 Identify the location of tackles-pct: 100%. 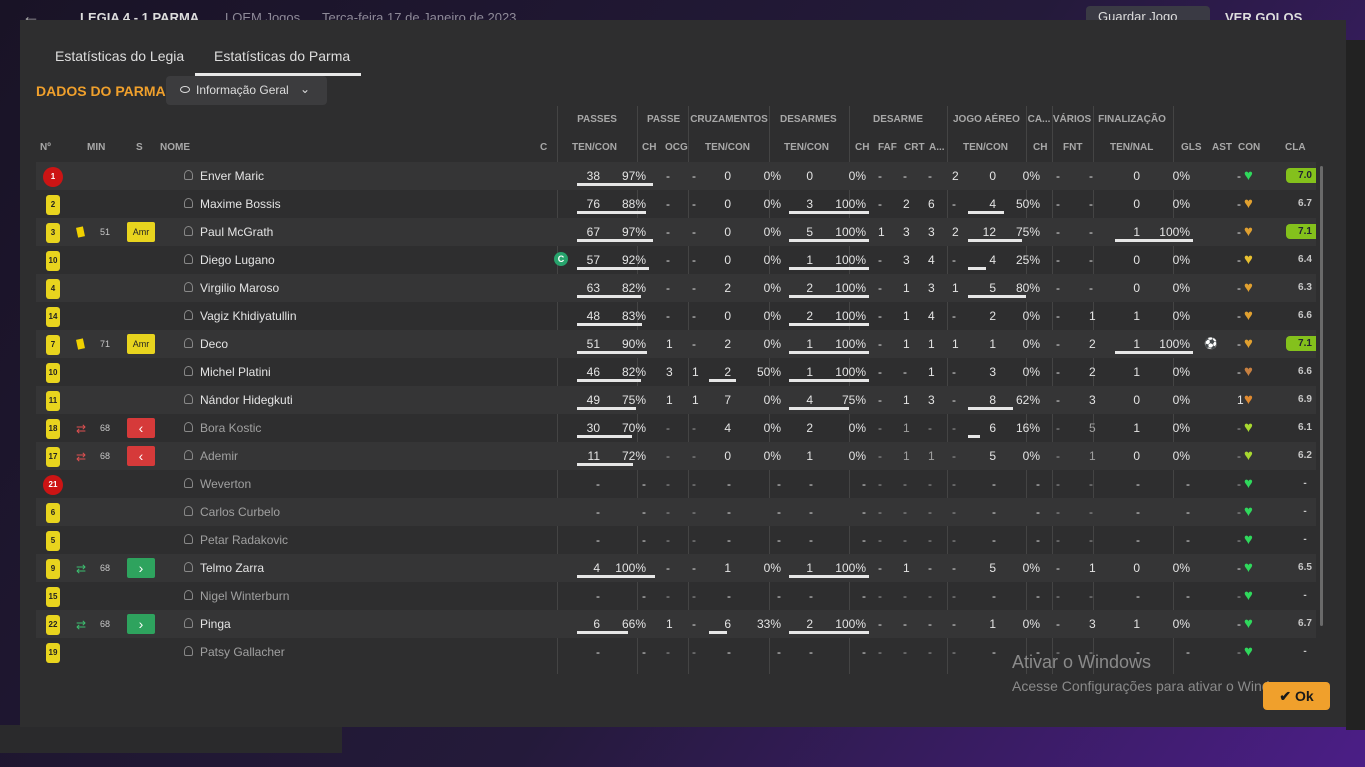
(850, 568).